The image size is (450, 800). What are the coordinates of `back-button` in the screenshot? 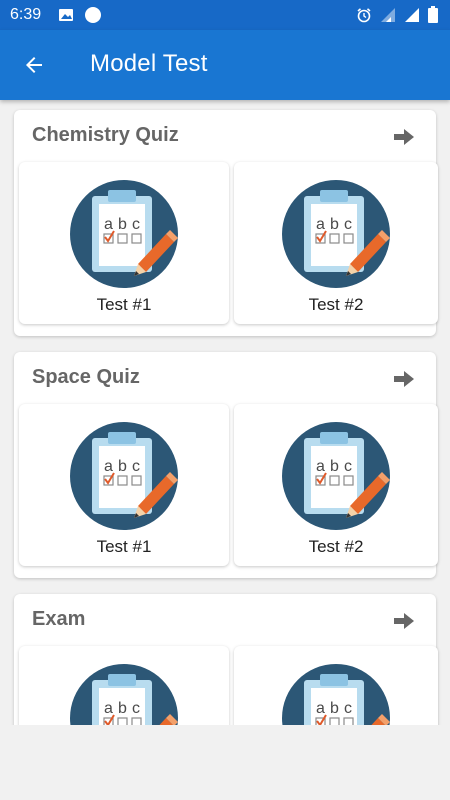 It's located at (34, 65).